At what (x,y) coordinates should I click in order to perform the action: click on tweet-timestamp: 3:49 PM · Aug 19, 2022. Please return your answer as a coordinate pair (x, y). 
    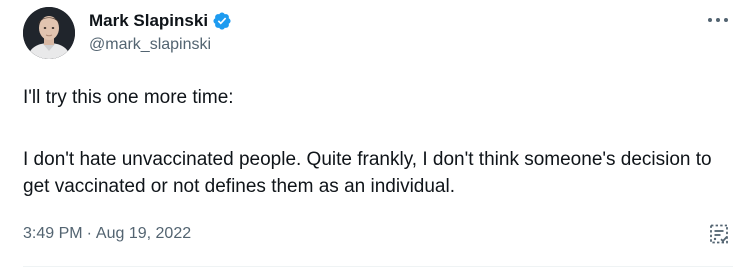
    Looking at the image, I should click on (107, 234).